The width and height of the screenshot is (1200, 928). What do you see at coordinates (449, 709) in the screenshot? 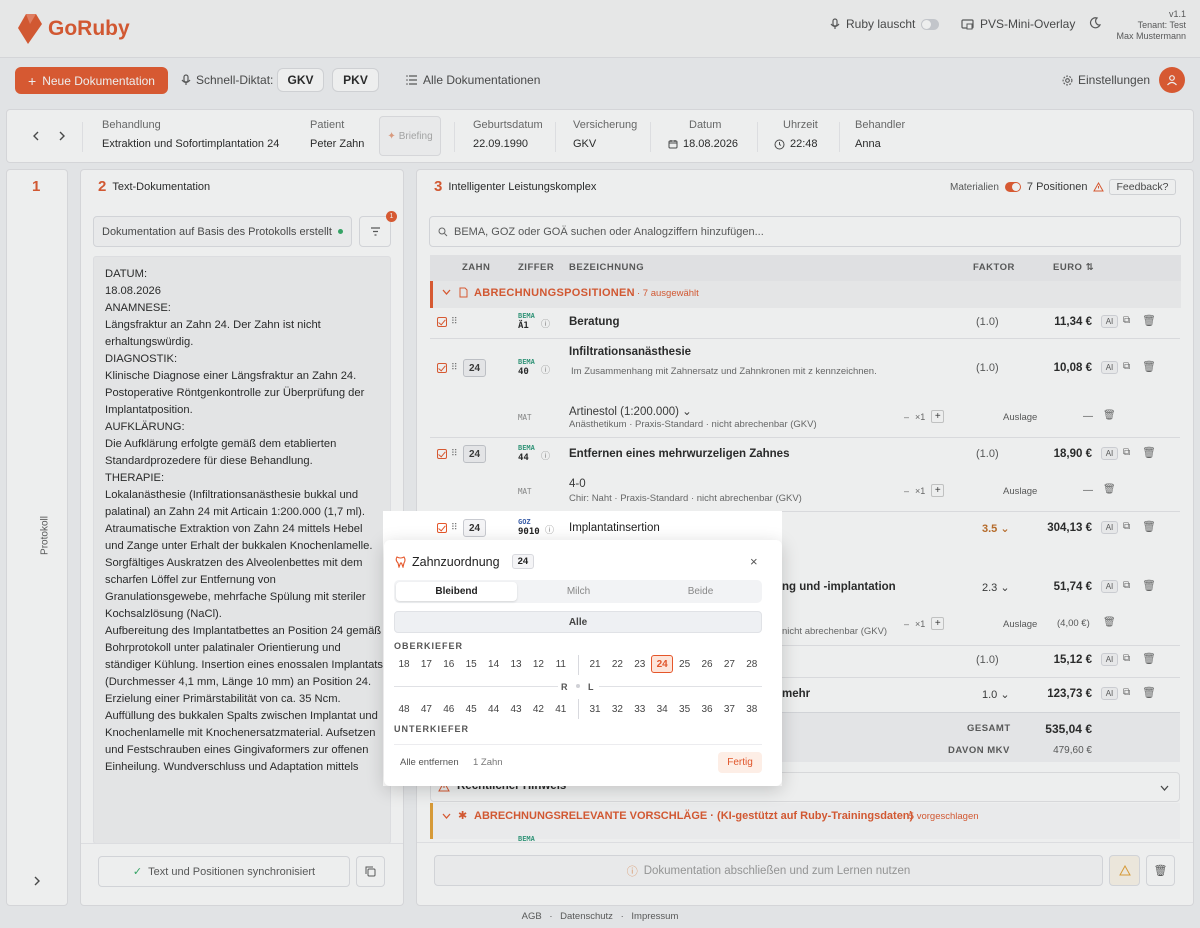
I see `tooth-46: 46` at bounding box center [449, 709].